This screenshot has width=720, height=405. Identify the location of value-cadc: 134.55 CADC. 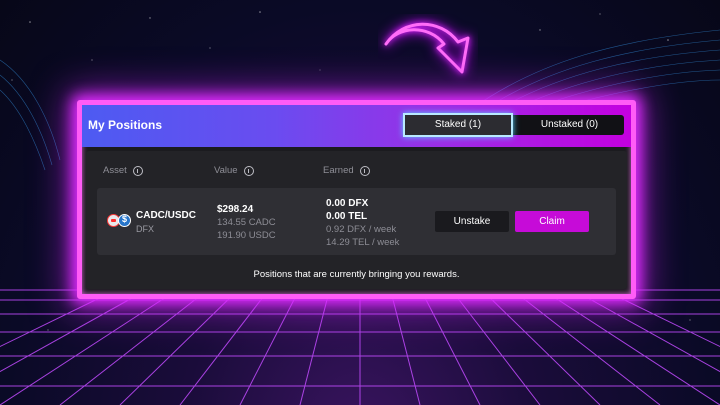
(246, 222).